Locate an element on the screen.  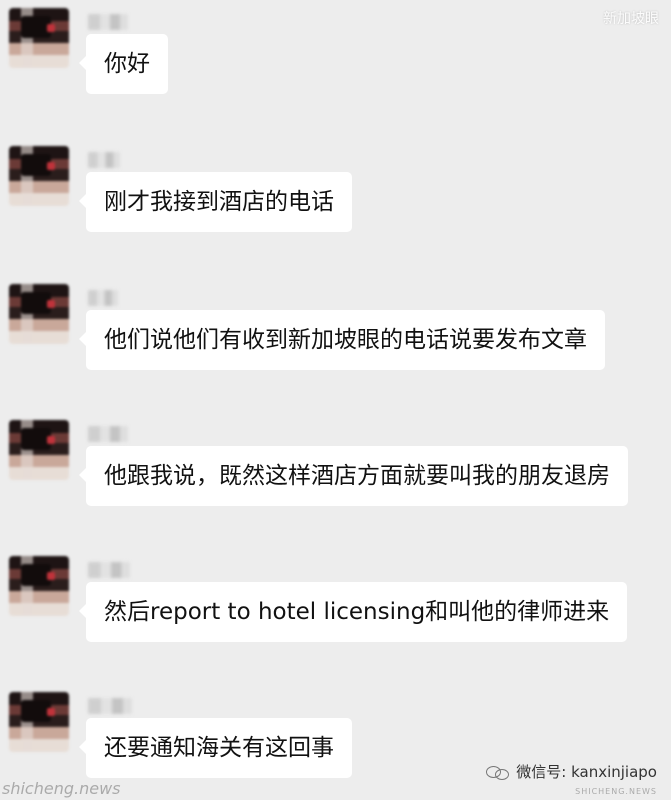
wechat-icon is located at coordinates (498, 772).